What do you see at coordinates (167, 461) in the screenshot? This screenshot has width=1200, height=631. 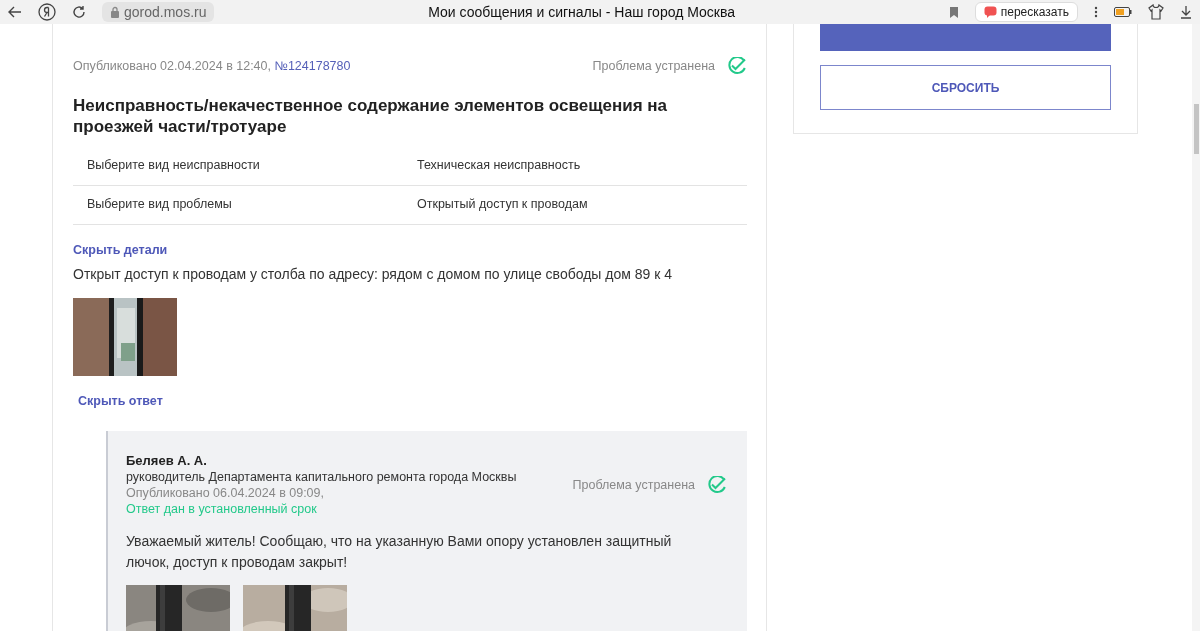 I see `reply-author: Беляев А. А.` at bounding box center [167, 461].